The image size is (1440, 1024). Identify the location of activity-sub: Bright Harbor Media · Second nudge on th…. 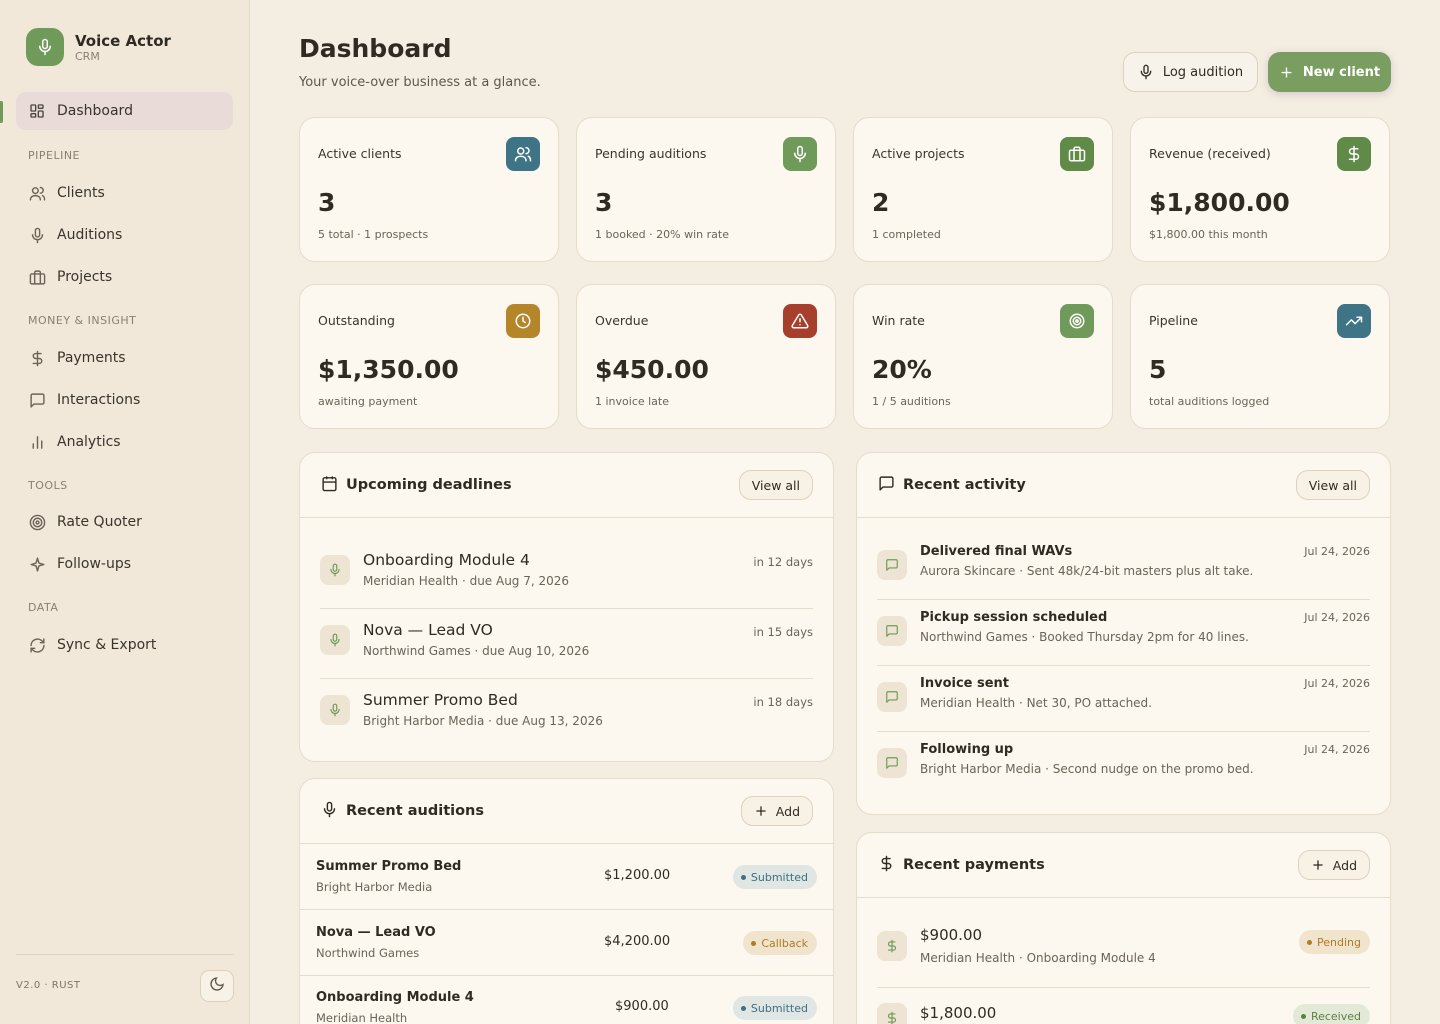
(1087, 769).